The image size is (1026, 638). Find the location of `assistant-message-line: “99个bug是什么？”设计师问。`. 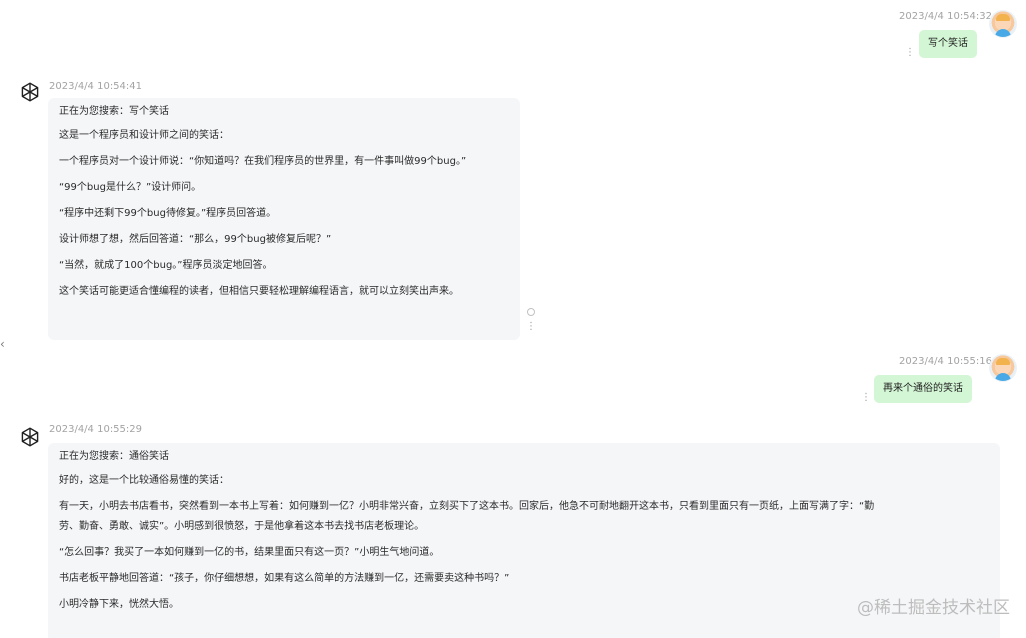

assistant-message-line: “99个bug是什么？”设计师问。 is located at coordinates (130, 187).